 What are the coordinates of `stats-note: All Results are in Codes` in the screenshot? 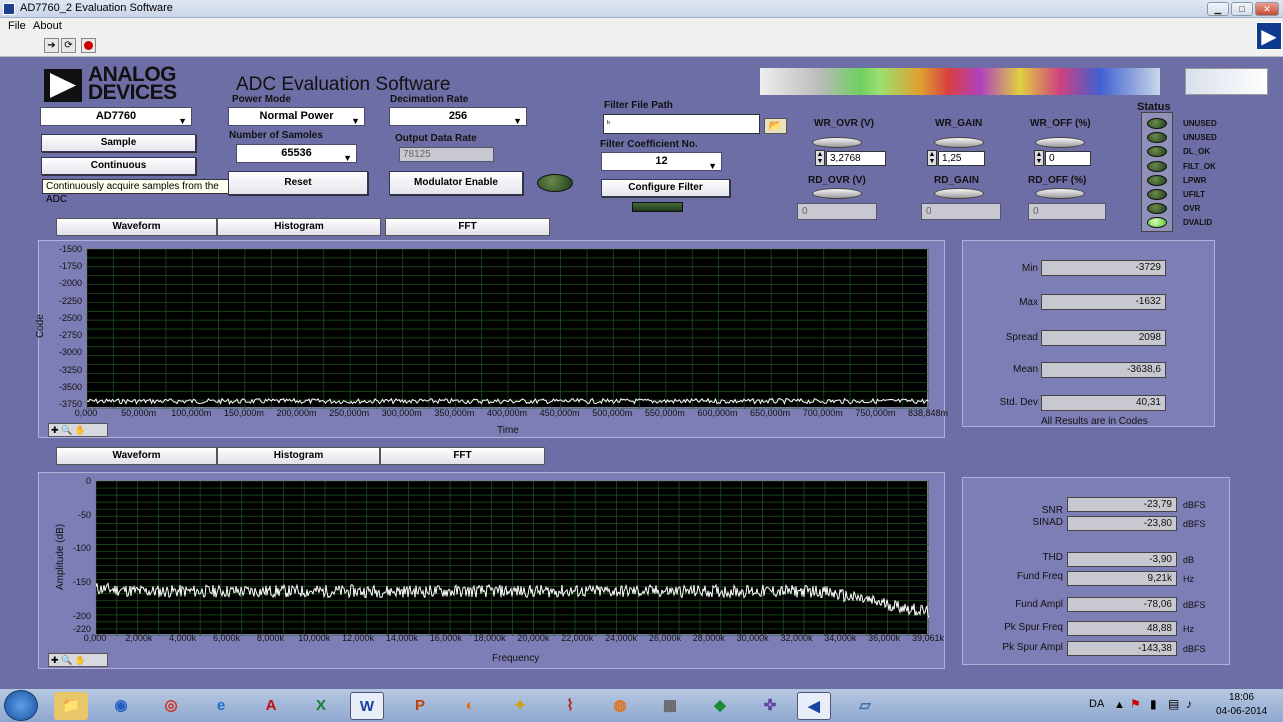 It's located at (1094, 421).